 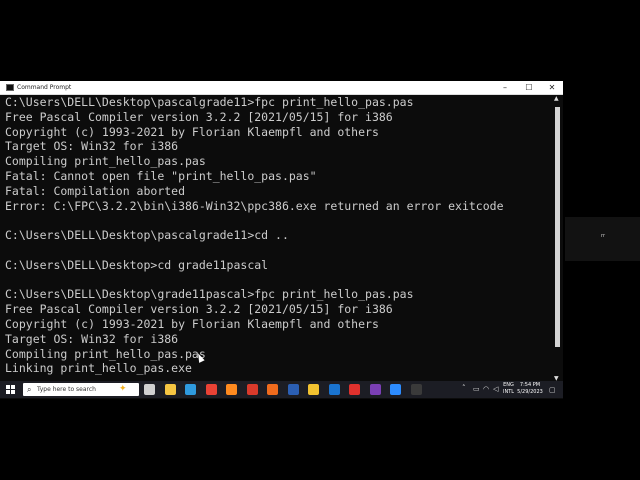 What do you see at coordinates (252, 389) in the screenshot?
I see `app-red-icon` at bounding box center [252, 389].